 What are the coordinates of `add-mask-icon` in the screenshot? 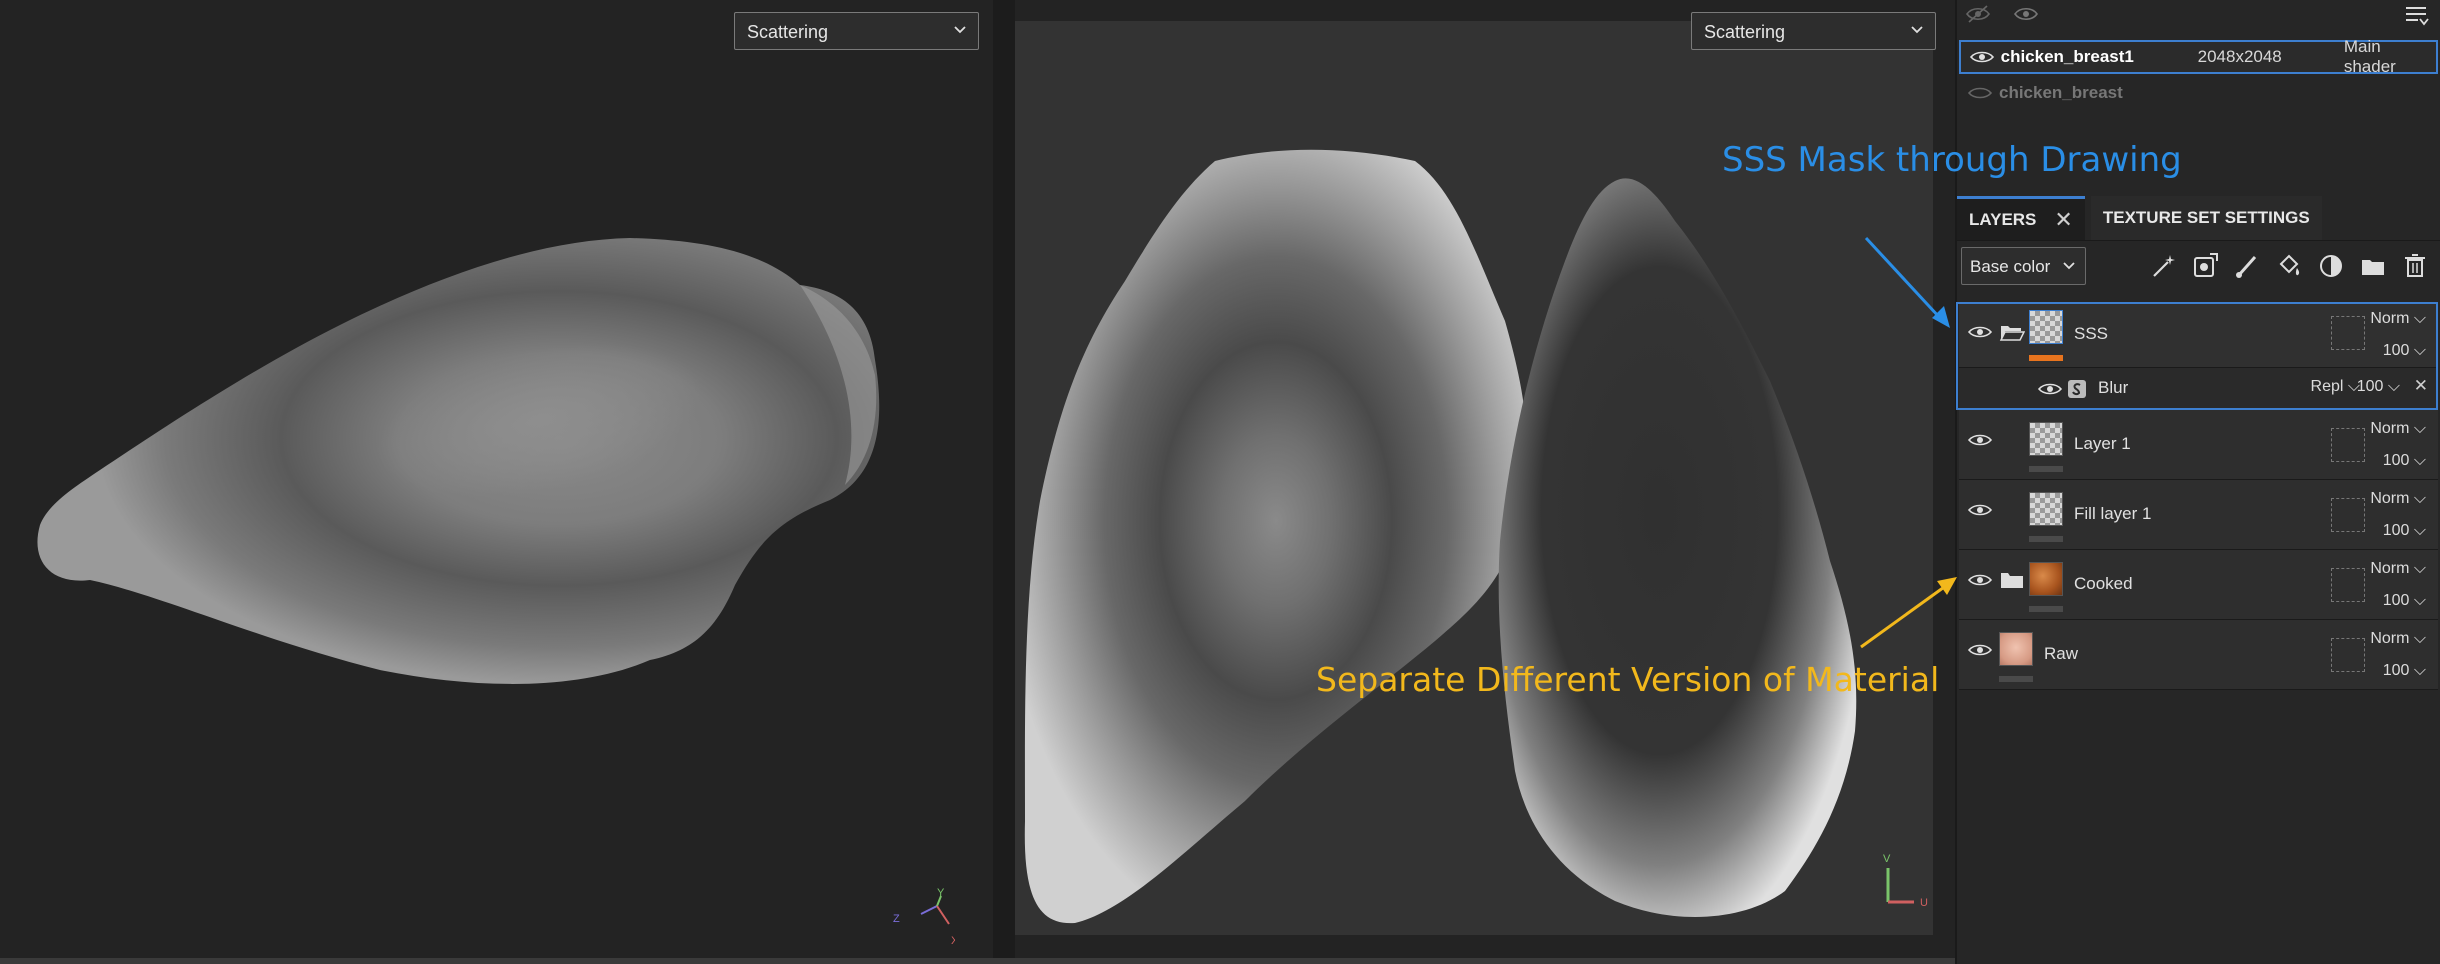 It's located at (2205, 266).